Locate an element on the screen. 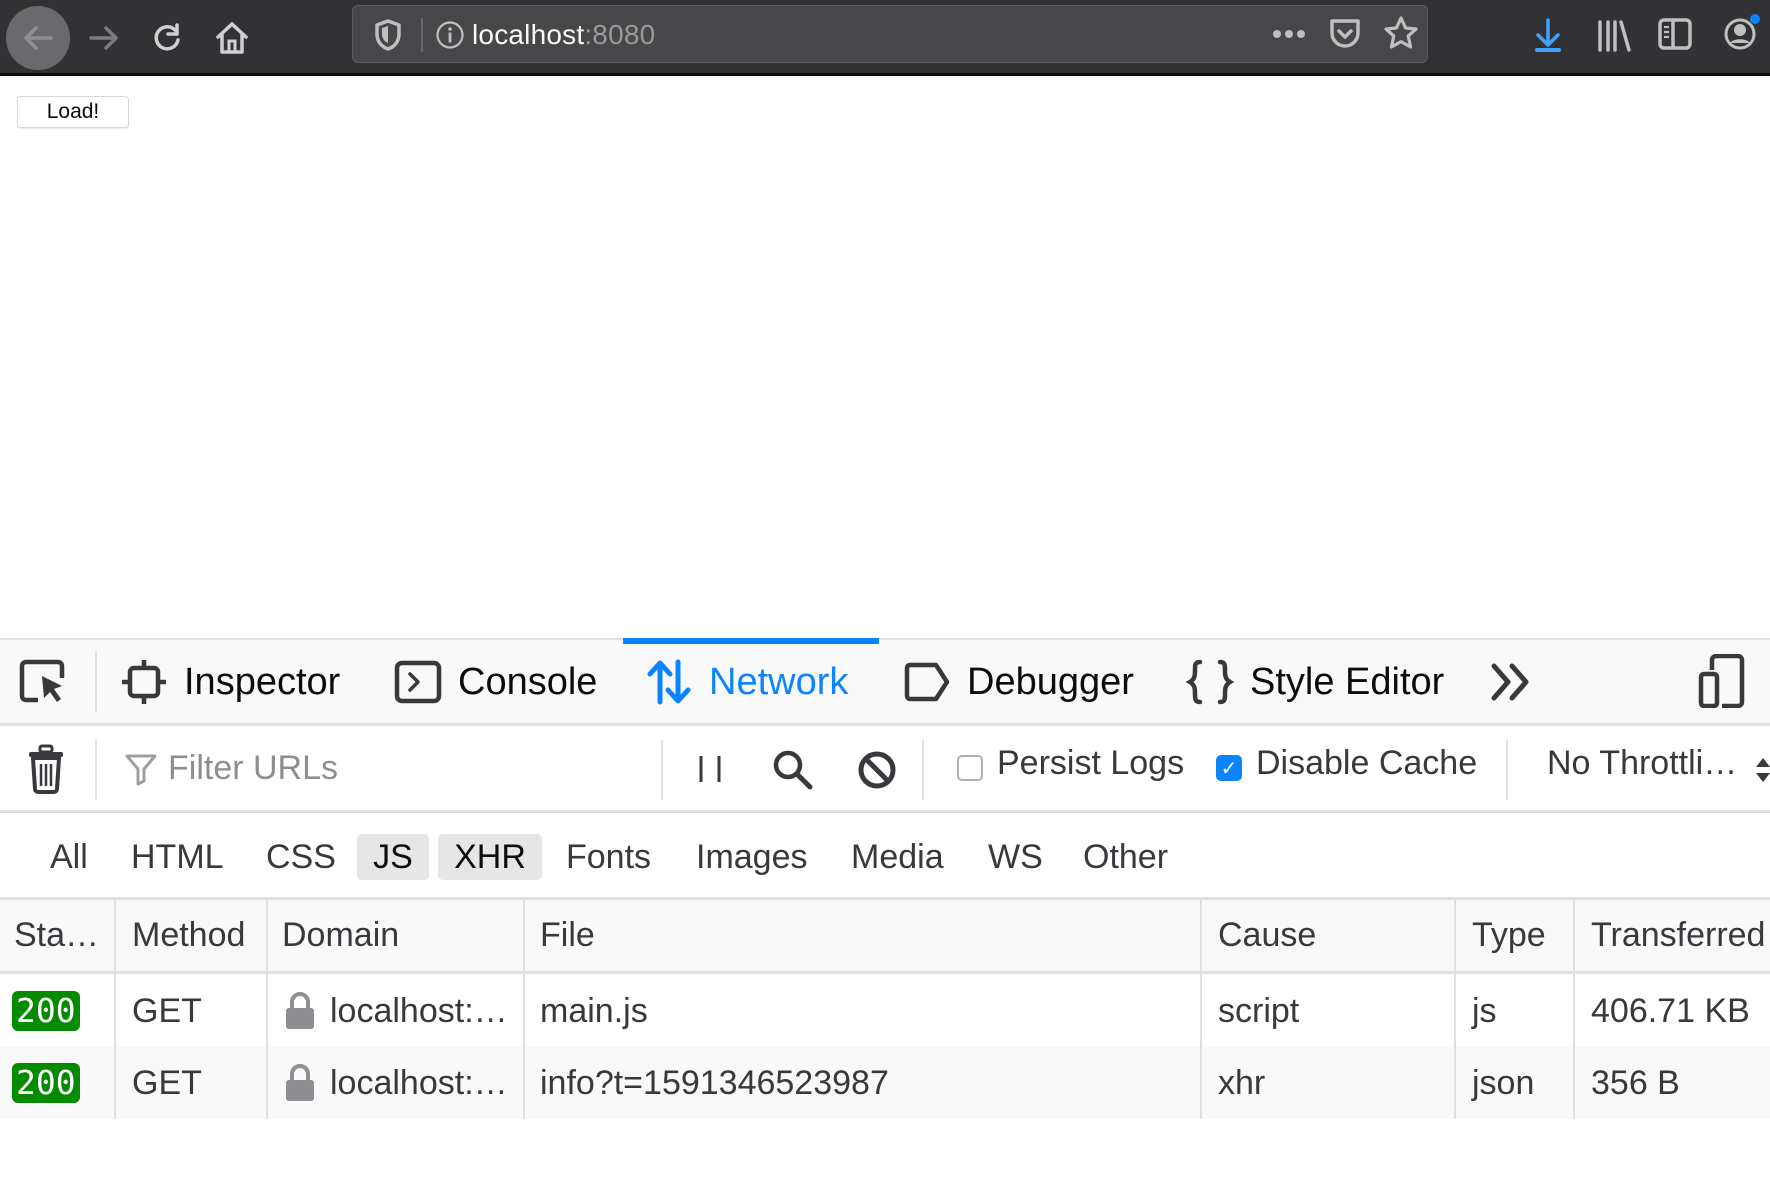 The height and width of the screenshot is (1198, 1770). transferred-cell: 406.71 KB is located at coordinates (1670, 1010).